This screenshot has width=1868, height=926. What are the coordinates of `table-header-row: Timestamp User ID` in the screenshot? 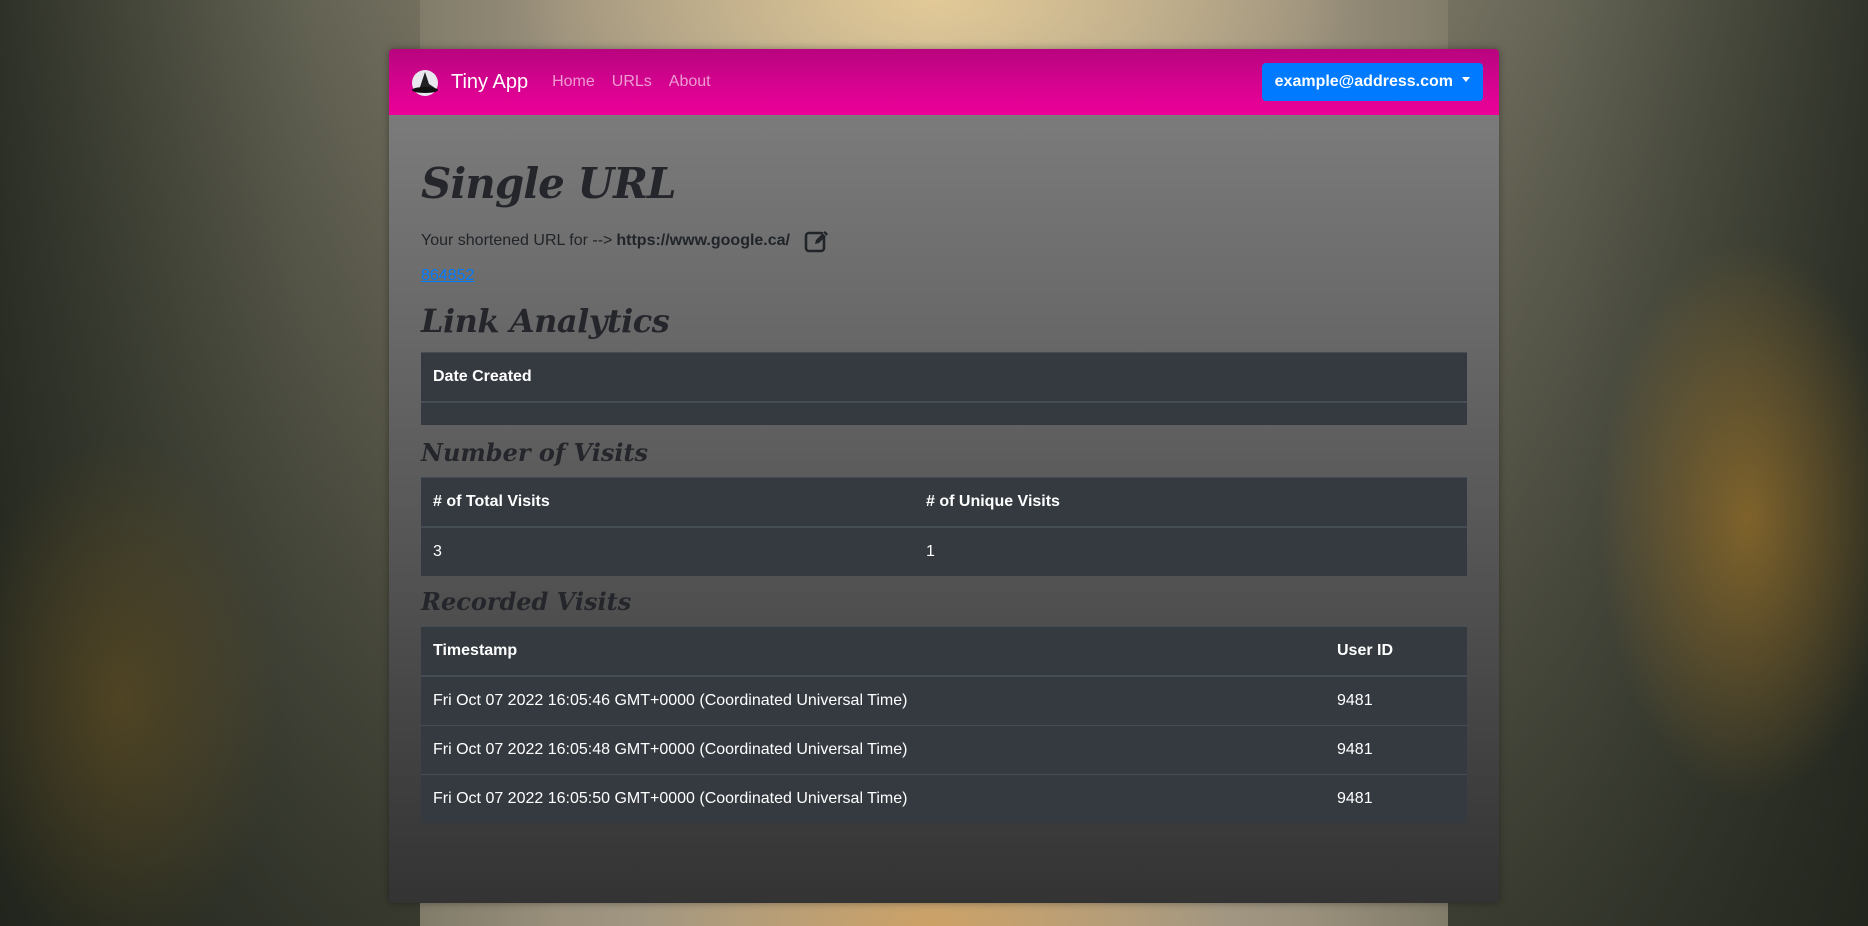 It's located at (944, 651).